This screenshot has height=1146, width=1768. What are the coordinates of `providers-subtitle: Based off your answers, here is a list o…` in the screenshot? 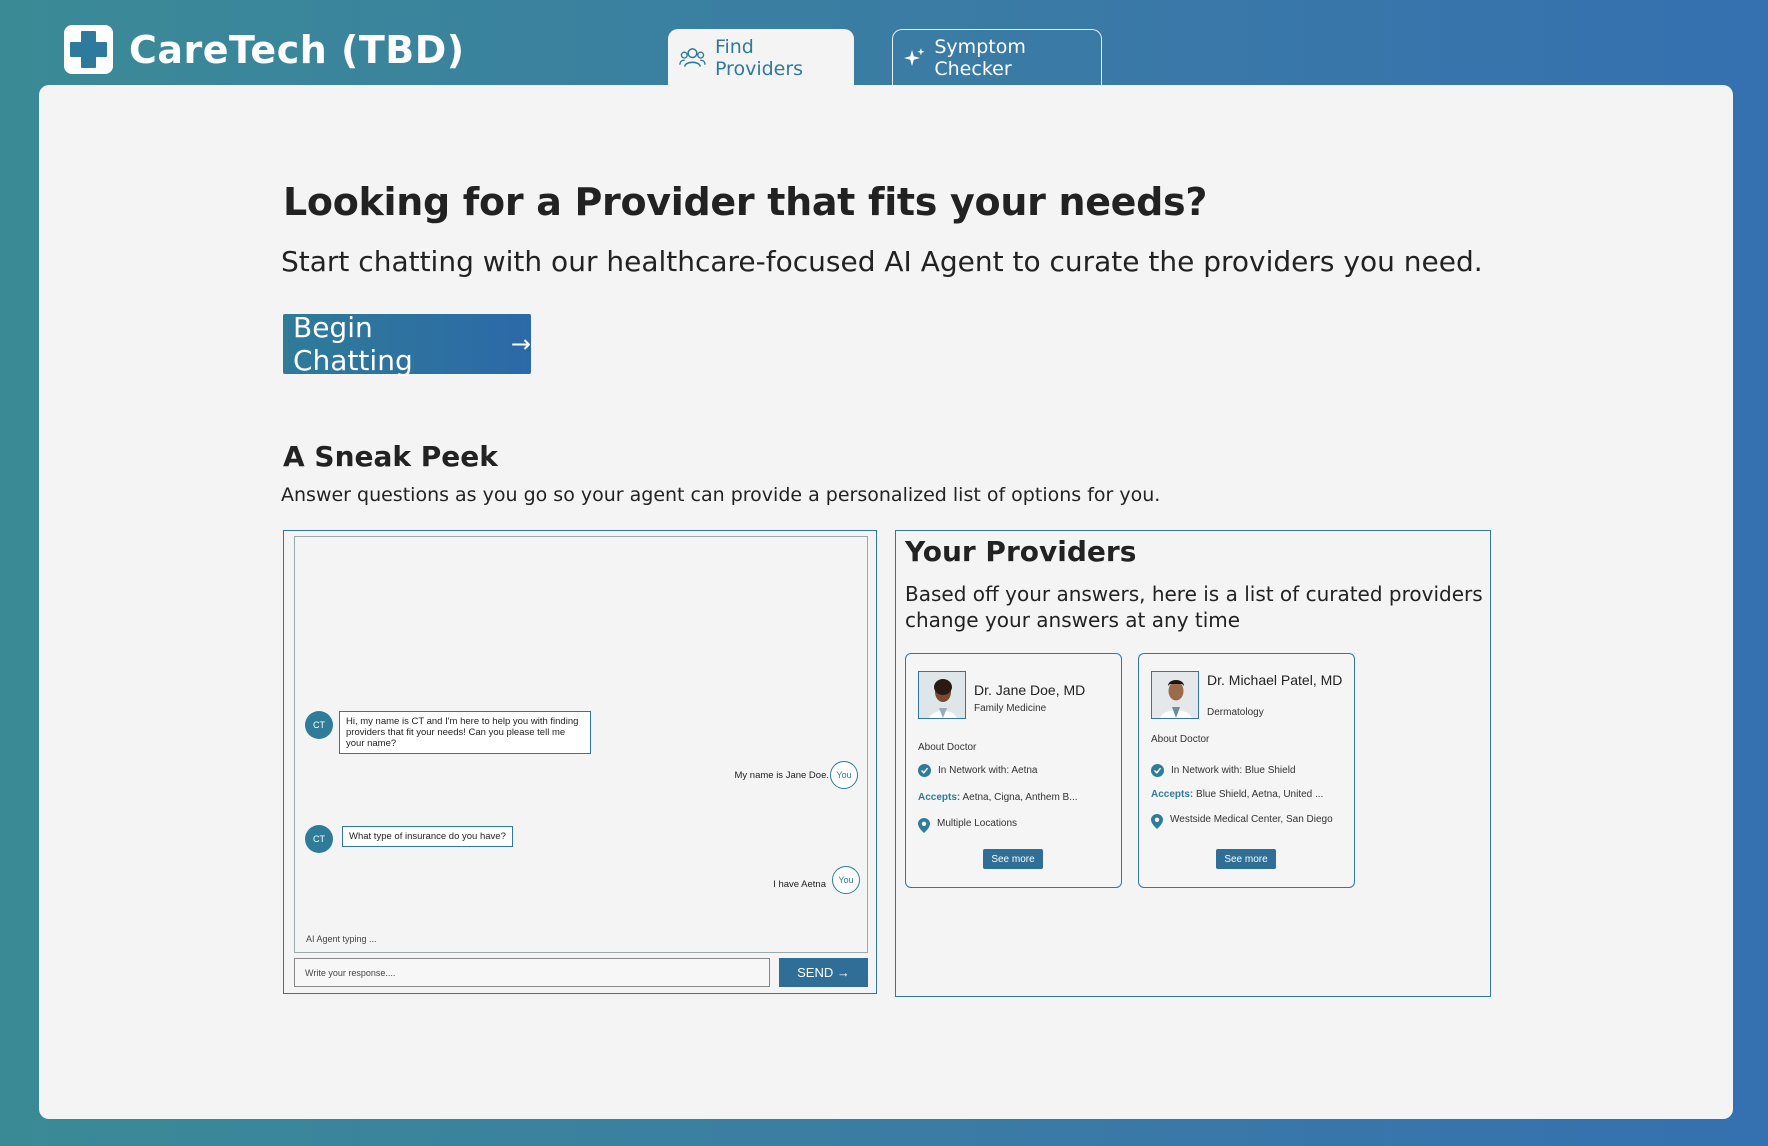 It's located at (1197, 607).